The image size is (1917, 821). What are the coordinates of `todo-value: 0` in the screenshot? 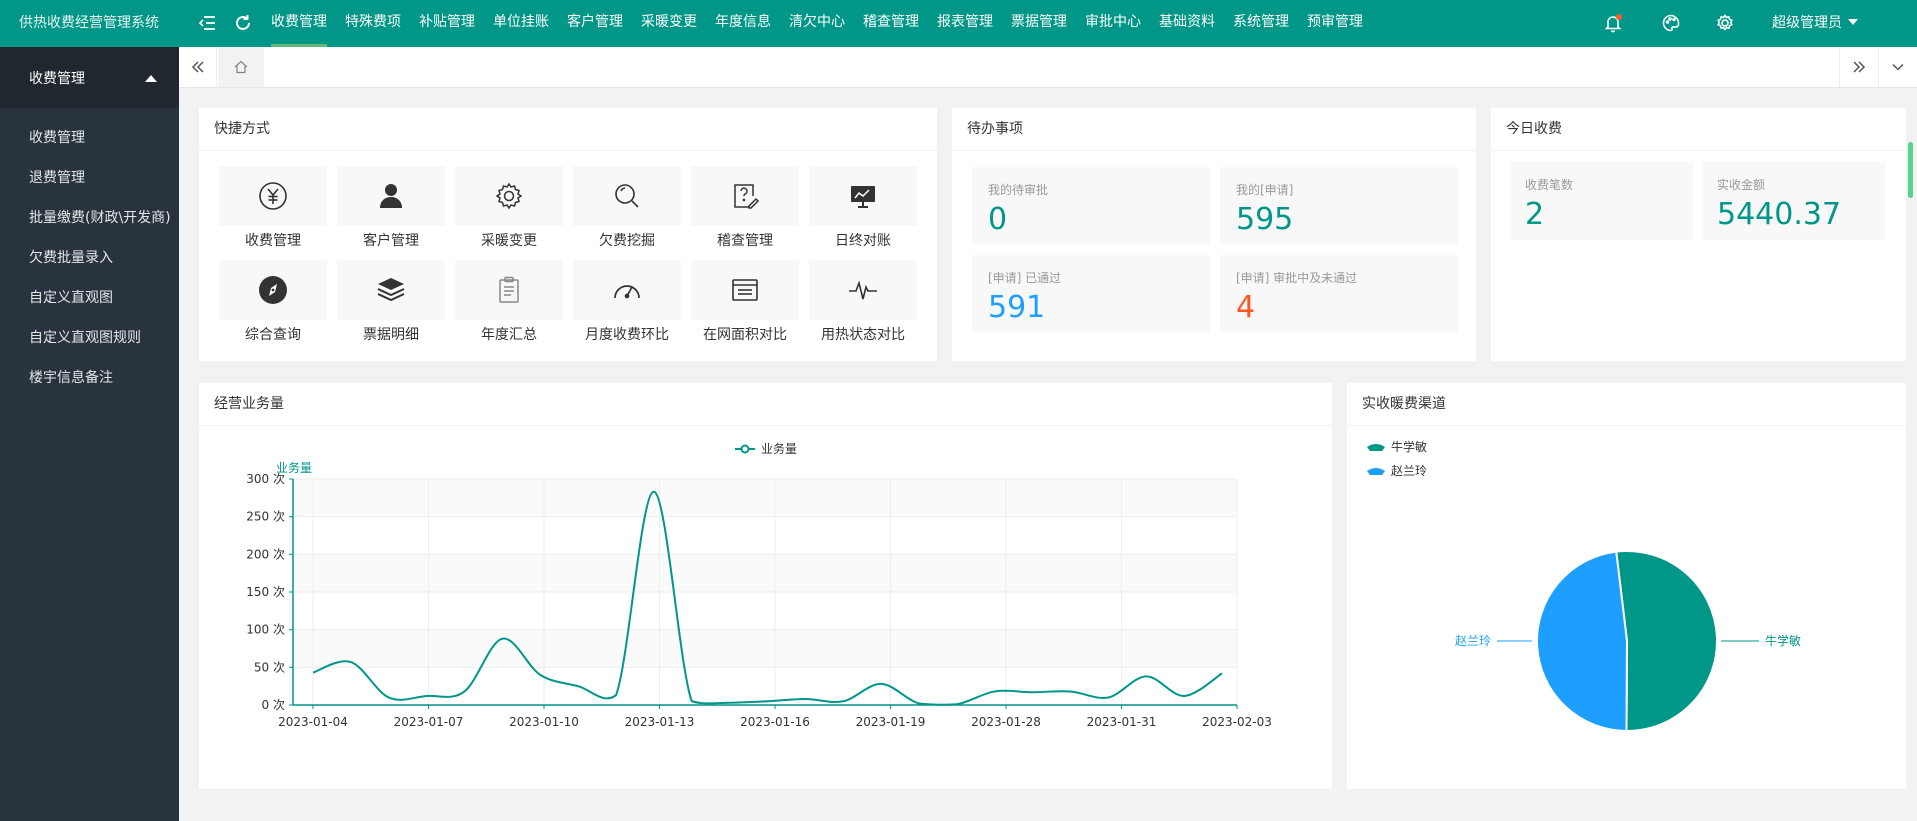 It's located at (998, 219).